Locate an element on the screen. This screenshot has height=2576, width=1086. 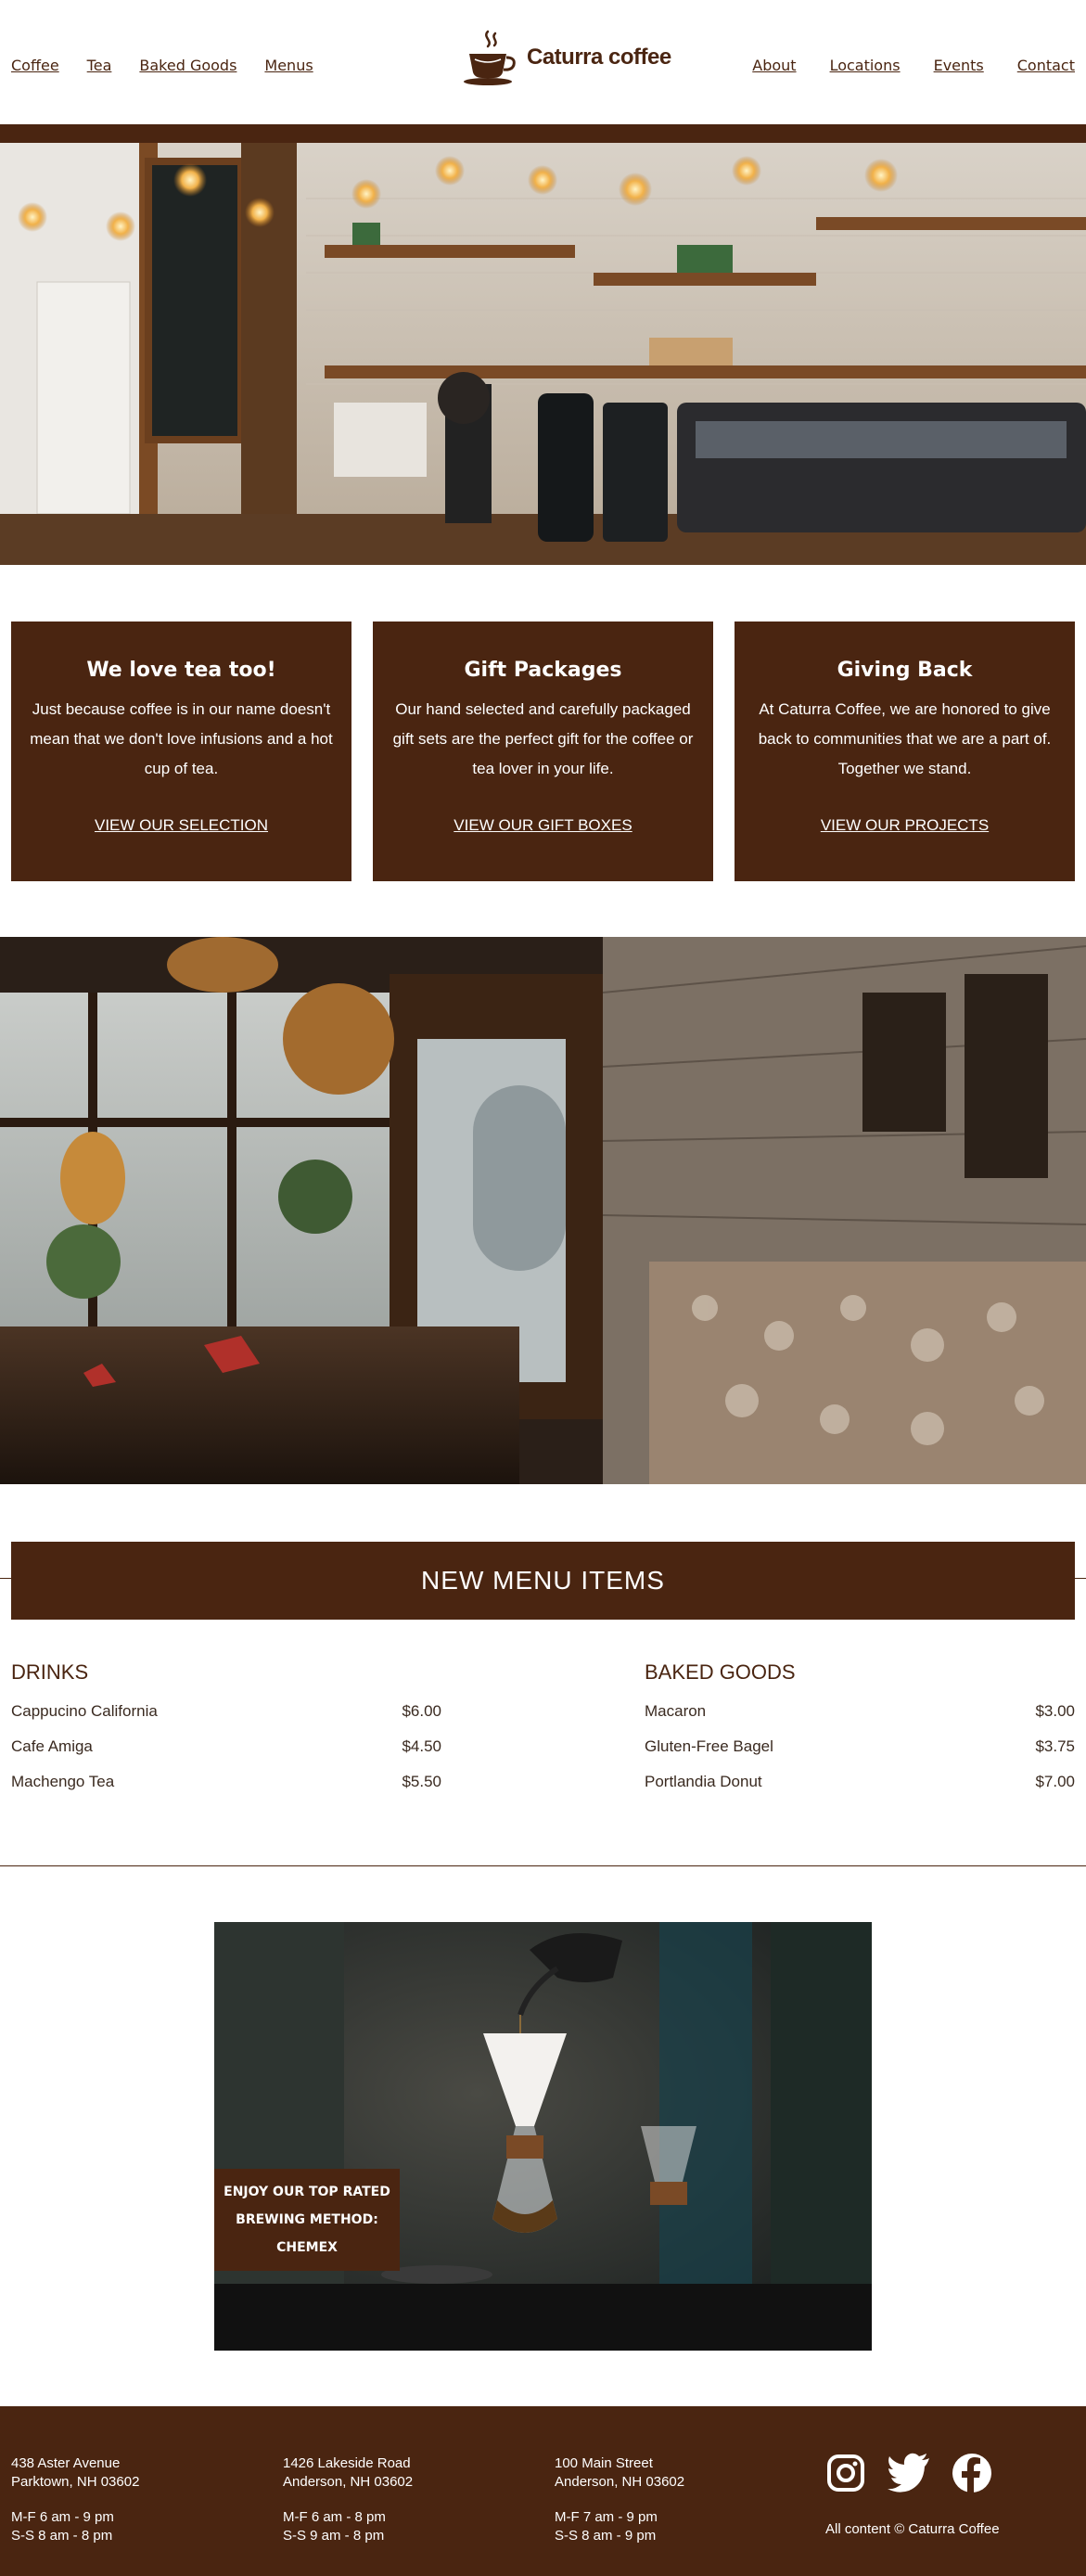
view-selection-link: VIEW OUR SELECTION is located at coordinates (181, 825).